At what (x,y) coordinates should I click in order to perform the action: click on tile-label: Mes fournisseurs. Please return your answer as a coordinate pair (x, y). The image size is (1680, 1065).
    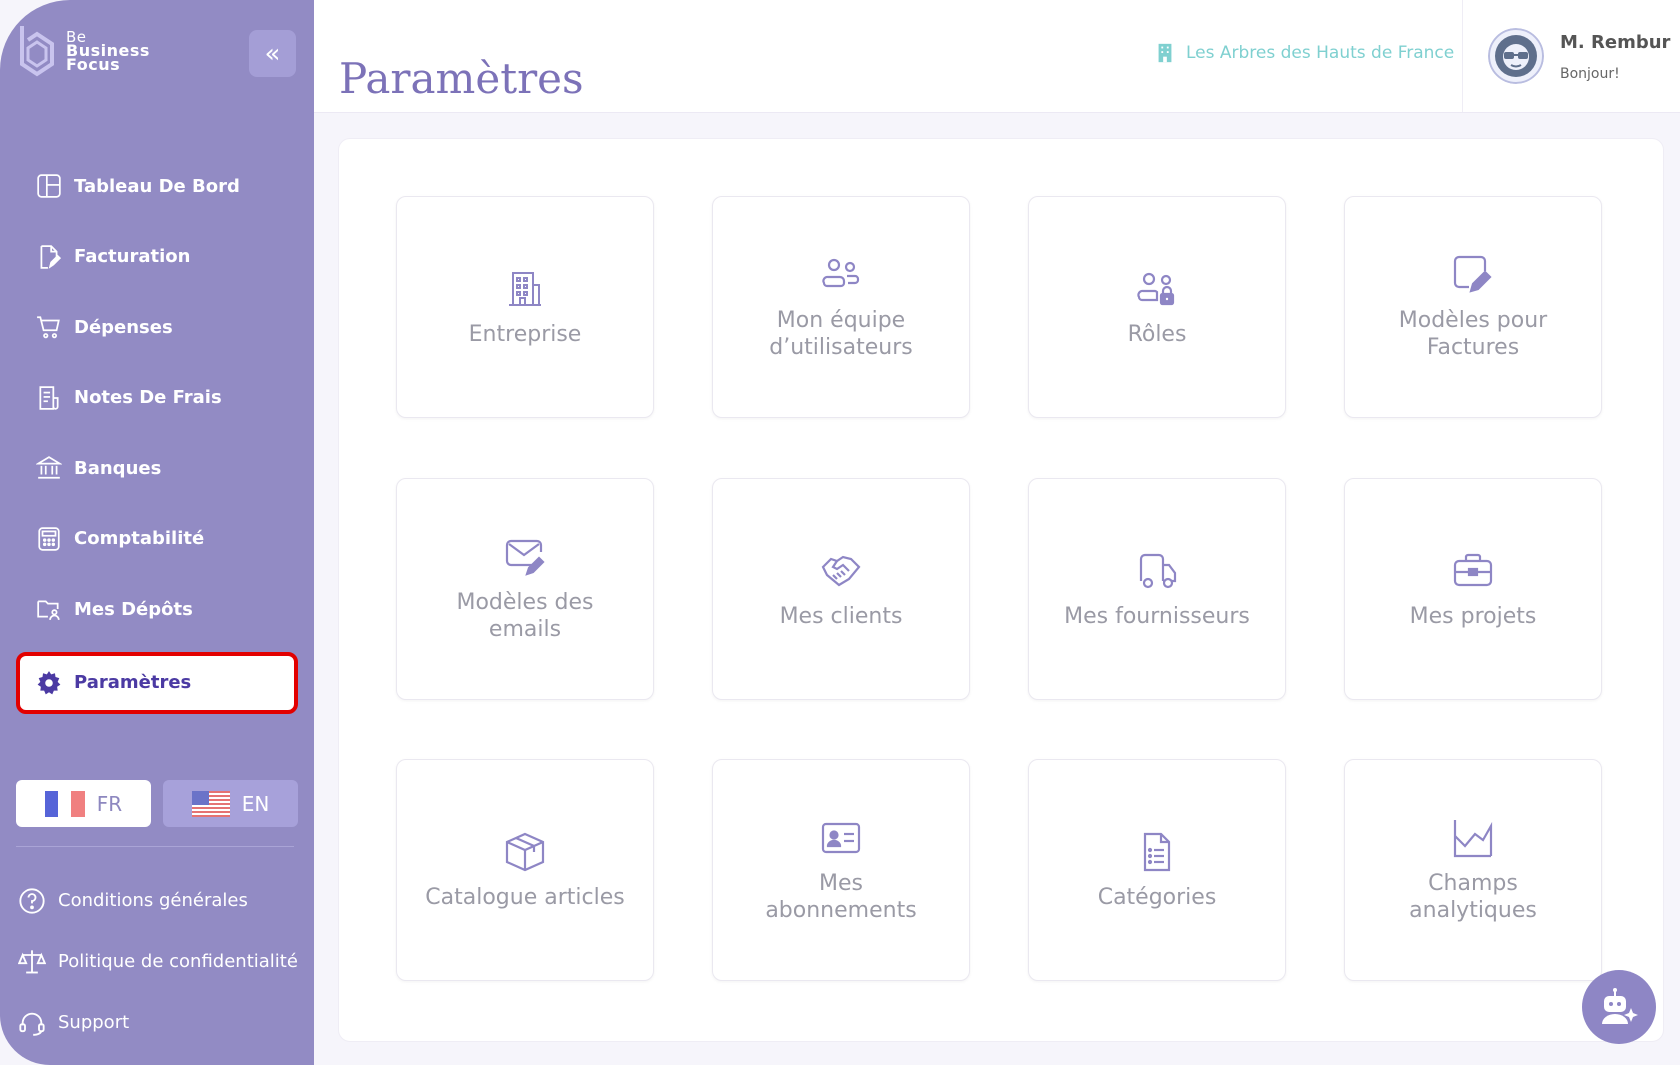
    Looking at the image, I should click on (1157, 616).